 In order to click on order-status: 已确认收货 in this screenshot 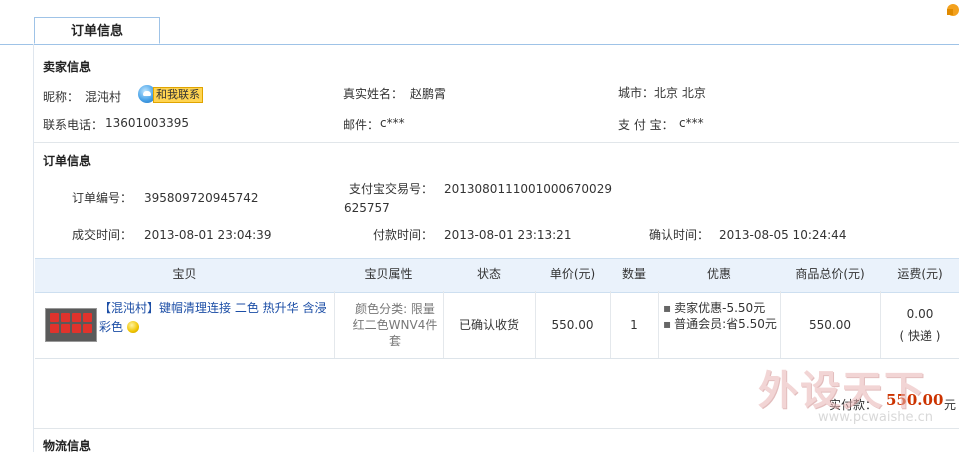, I will do `click(488, 325)`.